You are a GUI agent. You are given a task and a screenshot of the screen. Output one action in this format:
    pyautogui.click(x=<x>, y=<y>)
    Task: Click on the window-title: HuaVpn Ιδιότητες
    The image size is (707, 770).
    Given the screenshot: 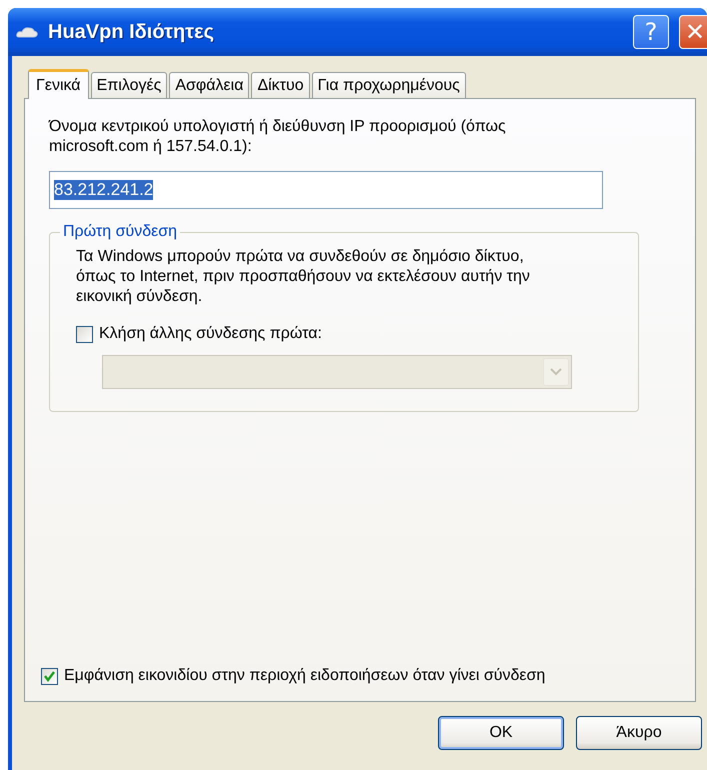 What is the action you would take?
    pyautogui.click(x=131, y=32)
    